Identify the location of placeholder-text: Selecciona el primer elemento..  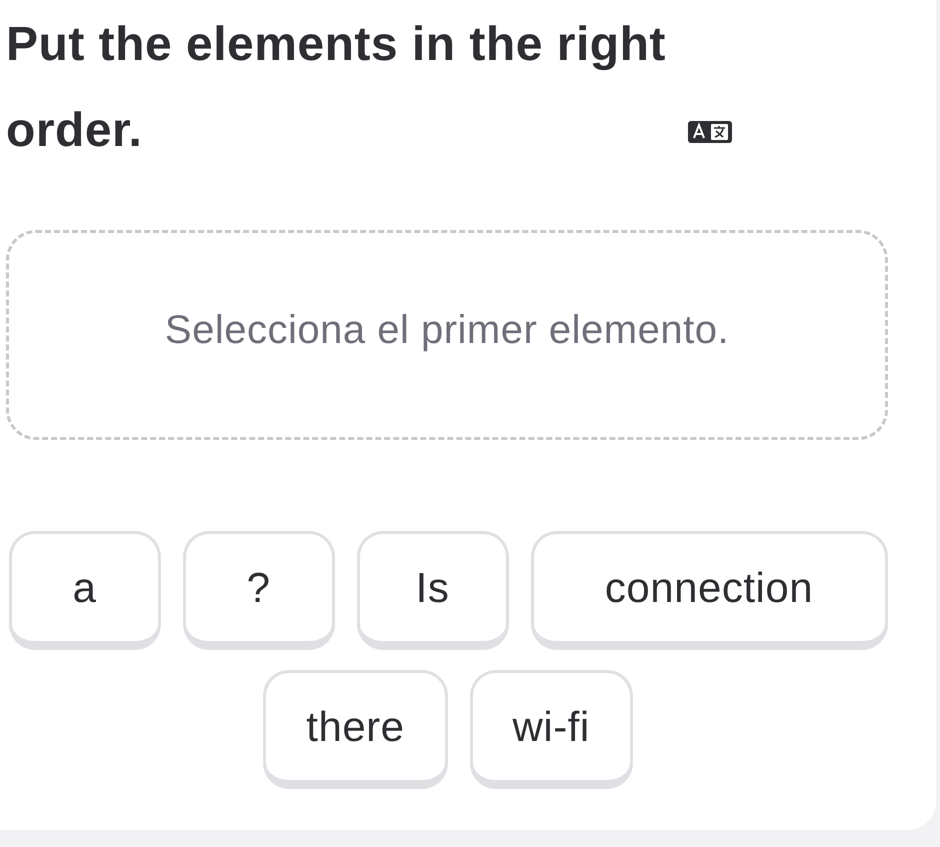
(447, 330).